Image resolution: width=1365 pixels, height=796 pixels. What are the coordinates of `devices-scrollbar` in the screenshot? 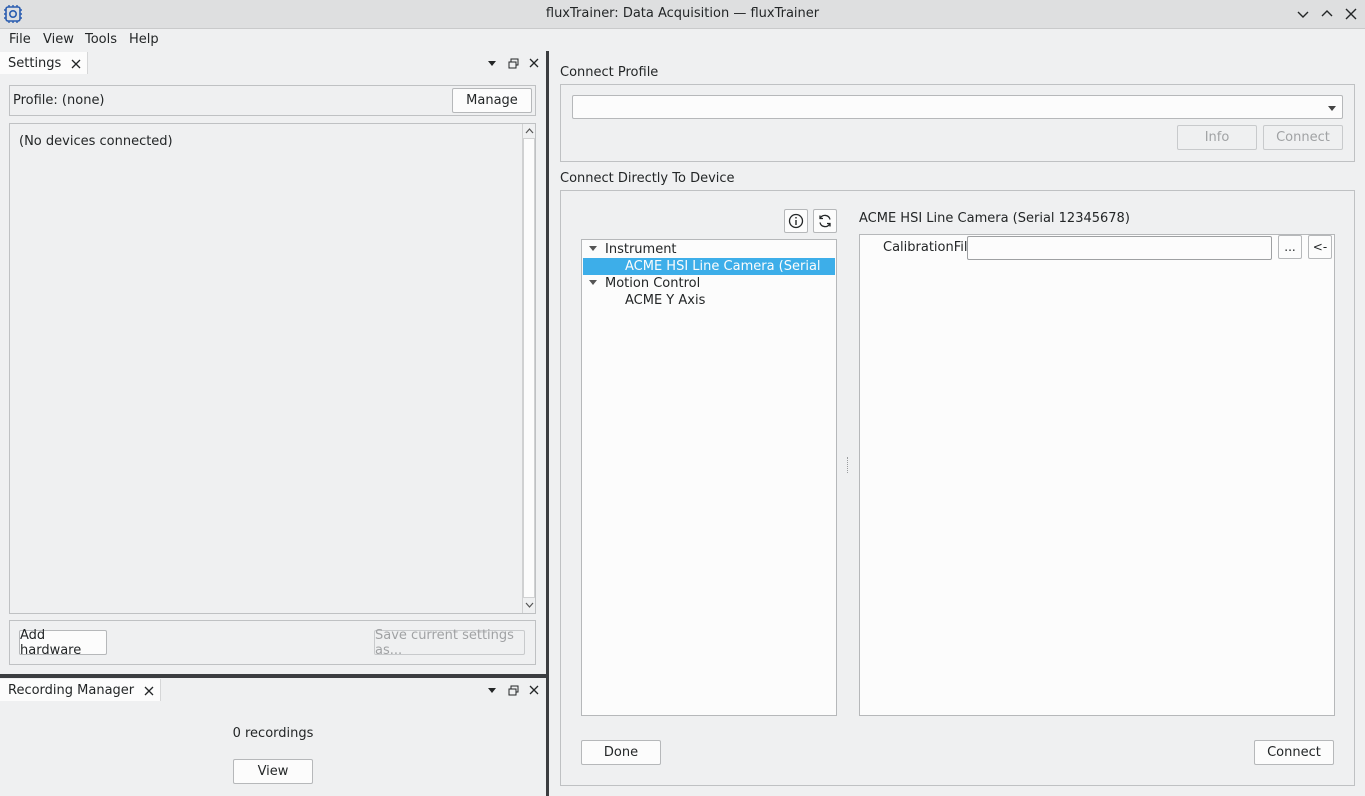 It's located at (528, 368).